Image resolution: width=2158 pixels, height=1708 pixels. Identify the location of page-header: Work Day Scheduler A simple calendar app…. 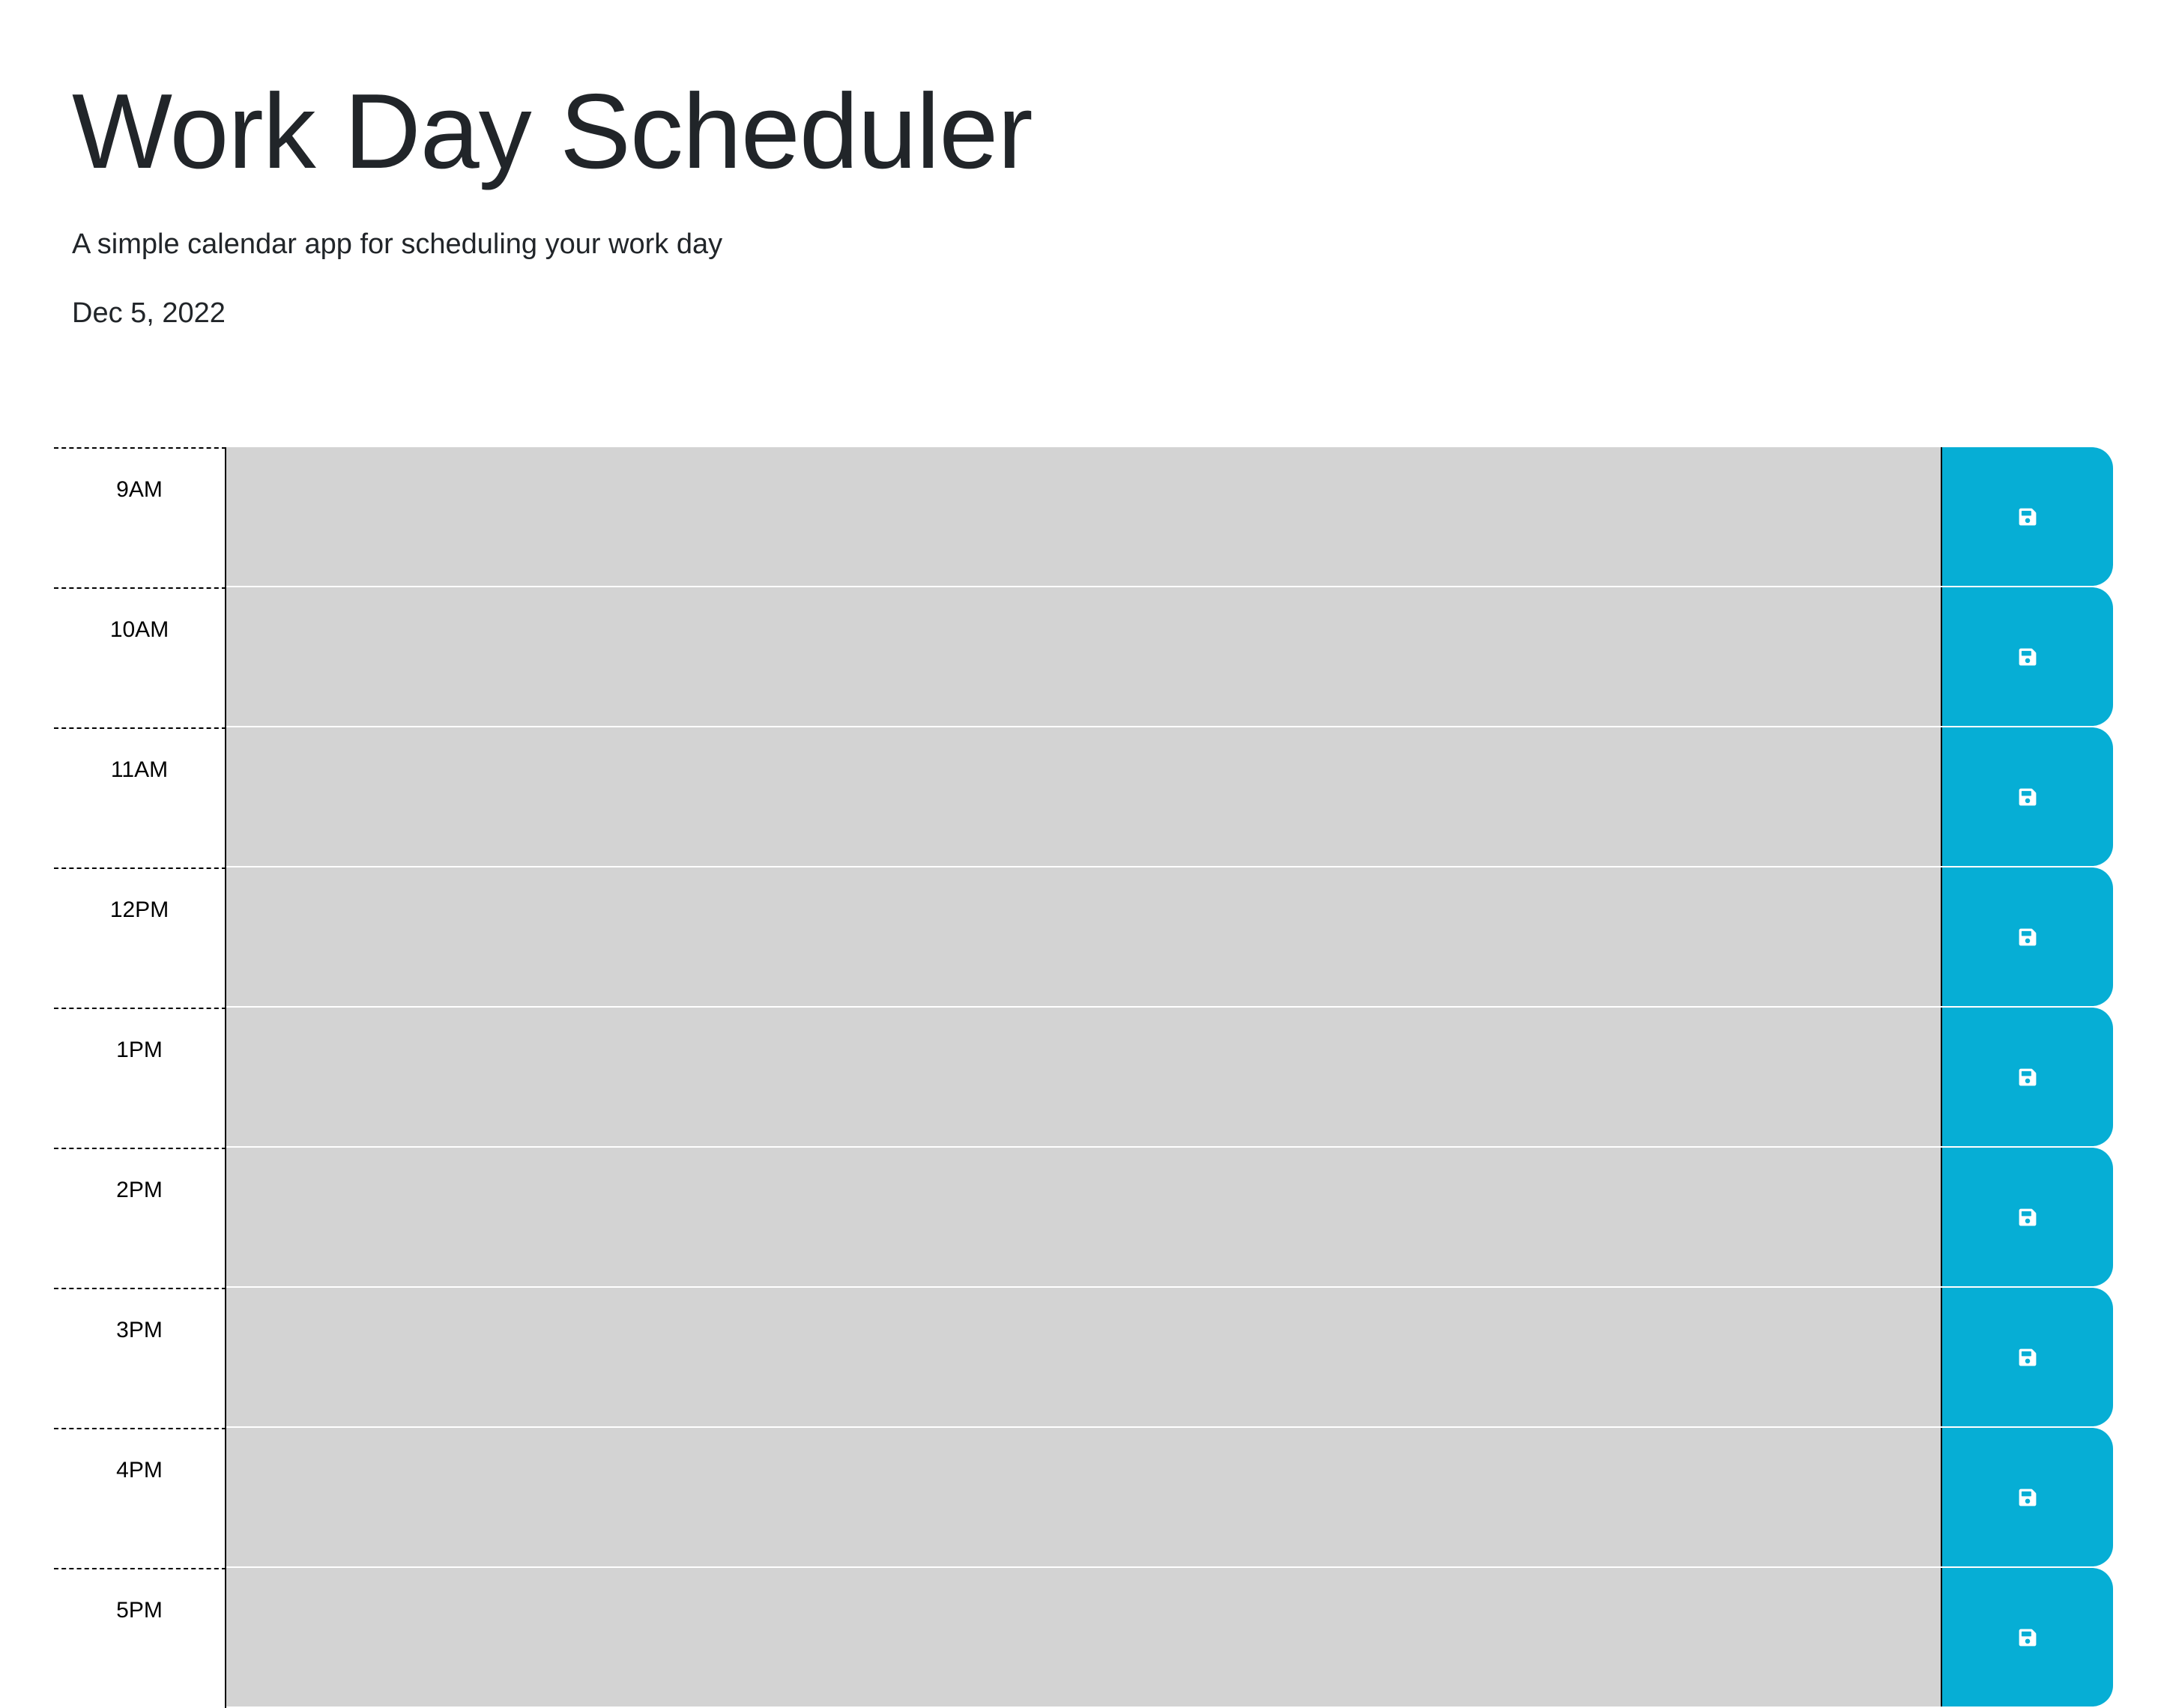
(971, 197).